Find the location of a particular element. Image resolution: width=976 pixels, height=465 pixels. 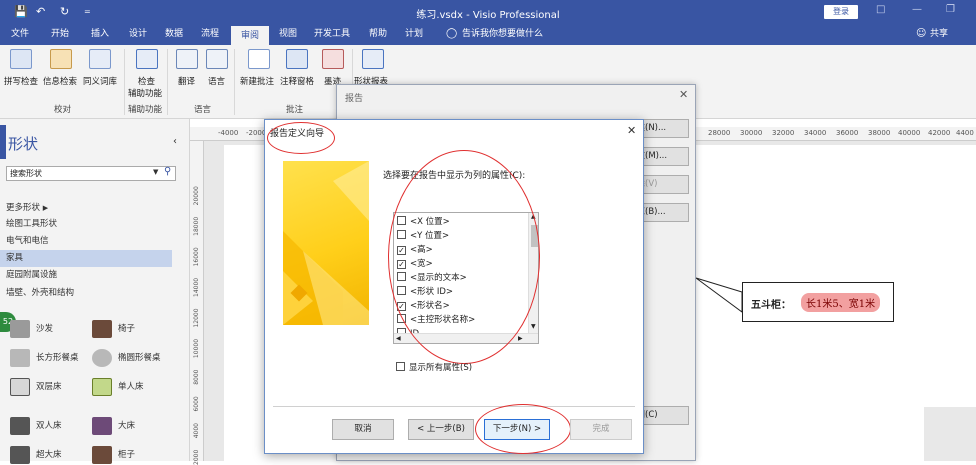

category-more-shapes: 更多形状 ▶ is located at coordinates (86, 208).